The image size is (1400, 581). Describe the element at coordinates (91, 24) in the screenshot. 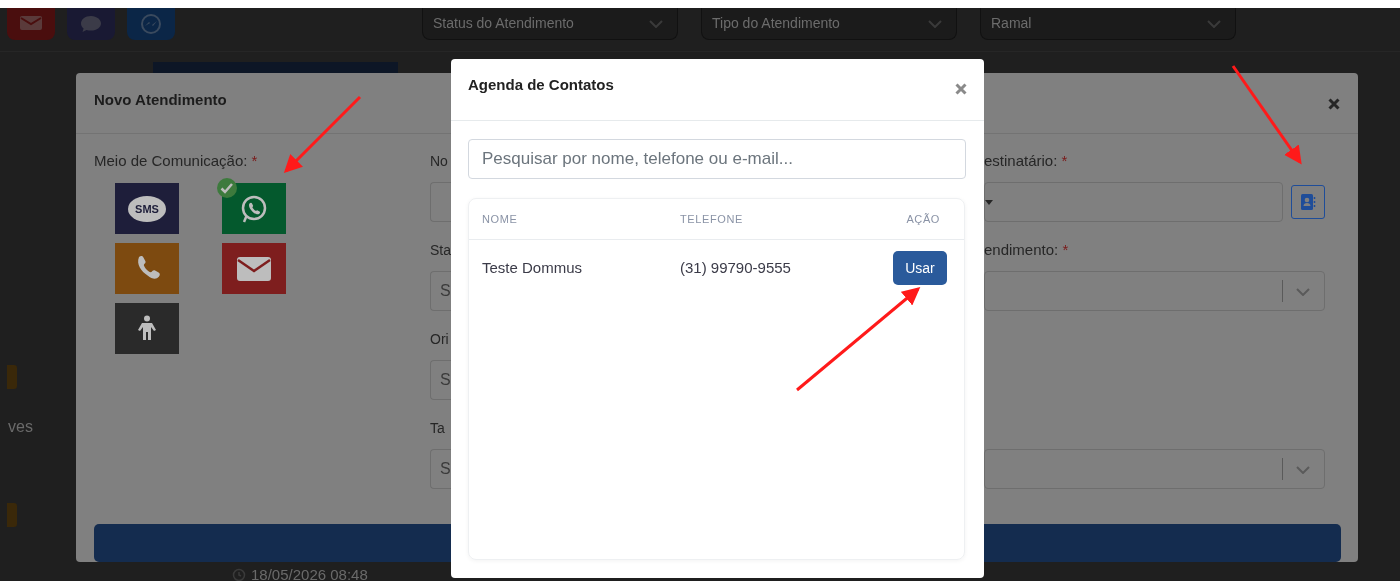

I see `chat-bubble-icon` at that location.